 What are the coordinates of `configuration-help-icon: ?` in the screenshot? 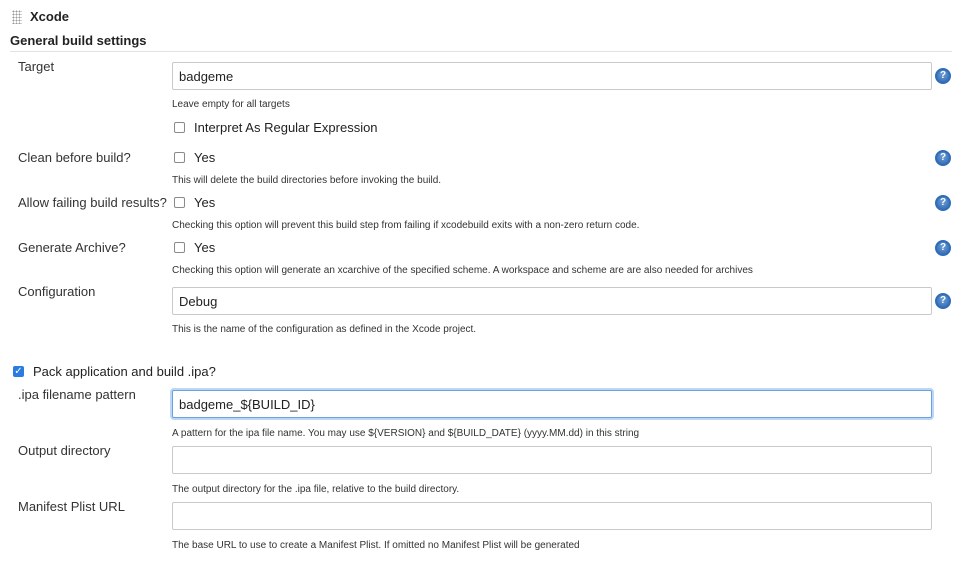 It's located at (943, 301).